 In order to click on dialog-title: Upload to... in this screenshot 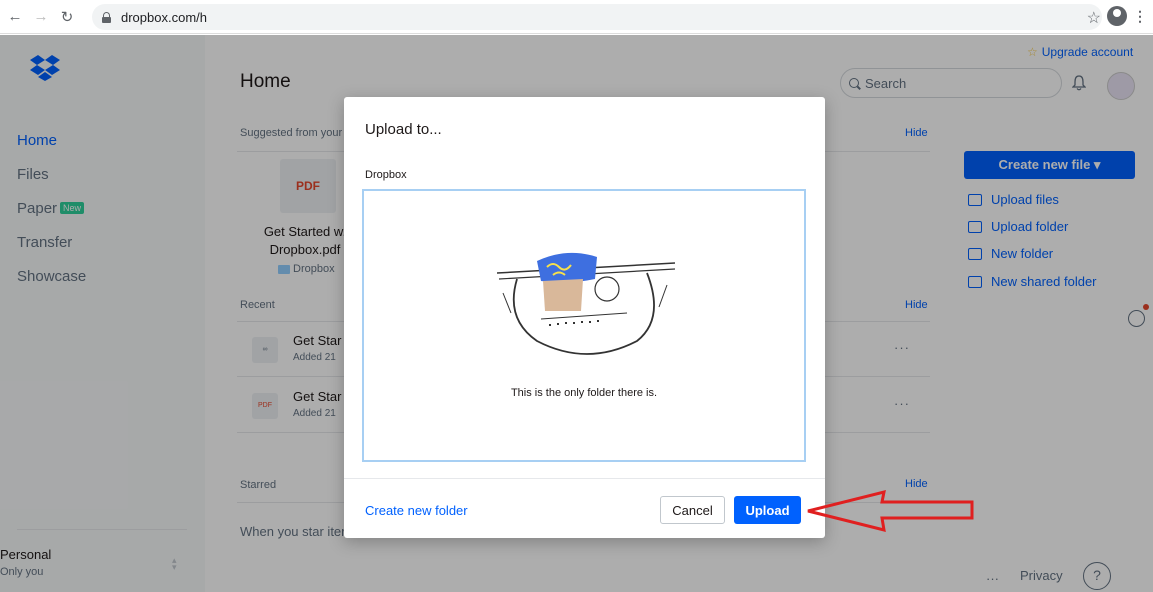, I will do `click(403, 129)`.